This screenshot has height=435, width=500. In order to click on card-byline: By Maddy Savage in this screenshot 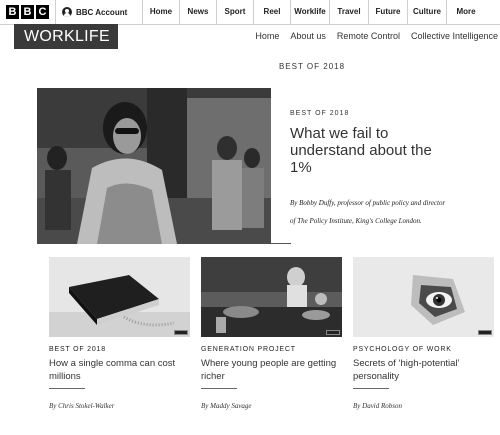, I will do `click(226, 406)`.